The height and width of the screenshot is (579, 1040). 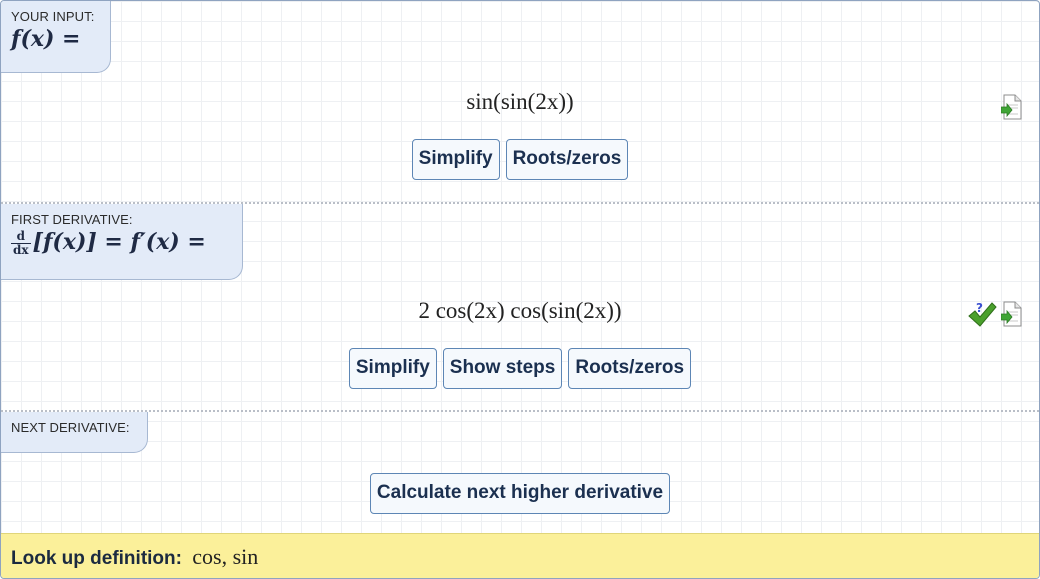 I want to click on derivative-button-row: Simplify Show steps Roots/zeros, so click(x=520, y=368).